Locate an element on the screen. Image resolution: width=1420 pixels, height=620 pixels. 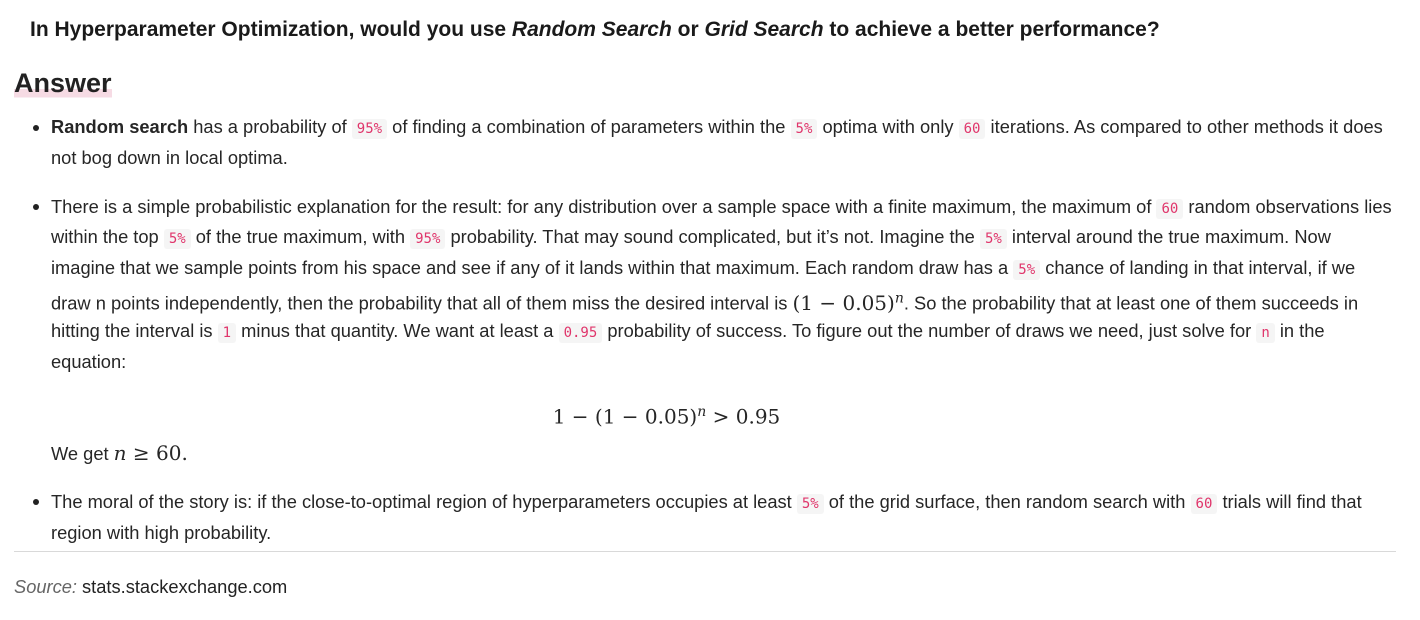
result-inequality: ≥ 60. is located at coordinates (157, 453).